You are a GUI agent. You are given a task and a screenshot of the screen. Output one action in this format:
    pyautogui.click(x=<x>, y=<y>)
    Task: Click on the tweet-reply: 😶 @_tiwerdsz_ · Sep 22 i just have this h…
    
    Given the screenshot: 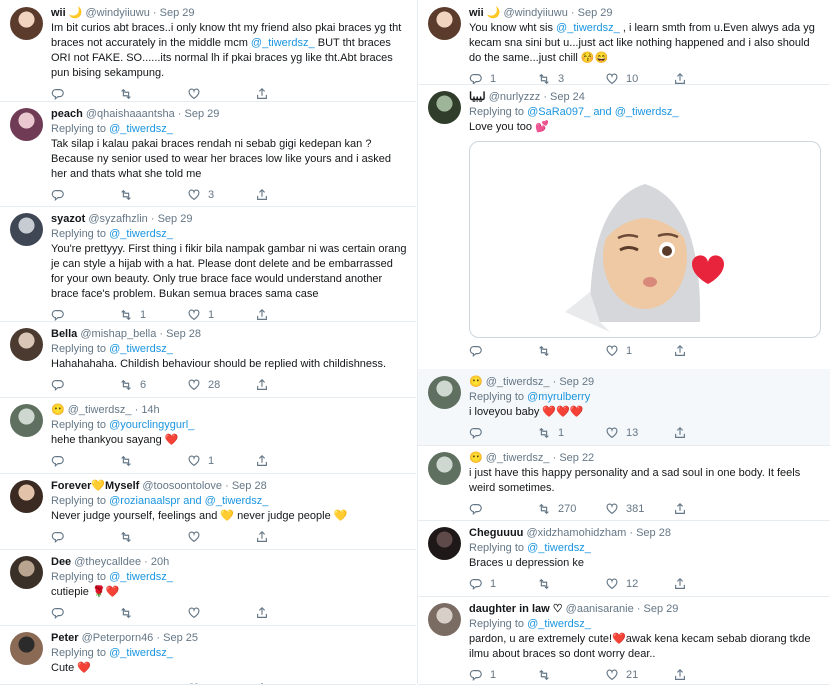 What is the action you would take?
    pyautogui.click(x=624, y=483)
    